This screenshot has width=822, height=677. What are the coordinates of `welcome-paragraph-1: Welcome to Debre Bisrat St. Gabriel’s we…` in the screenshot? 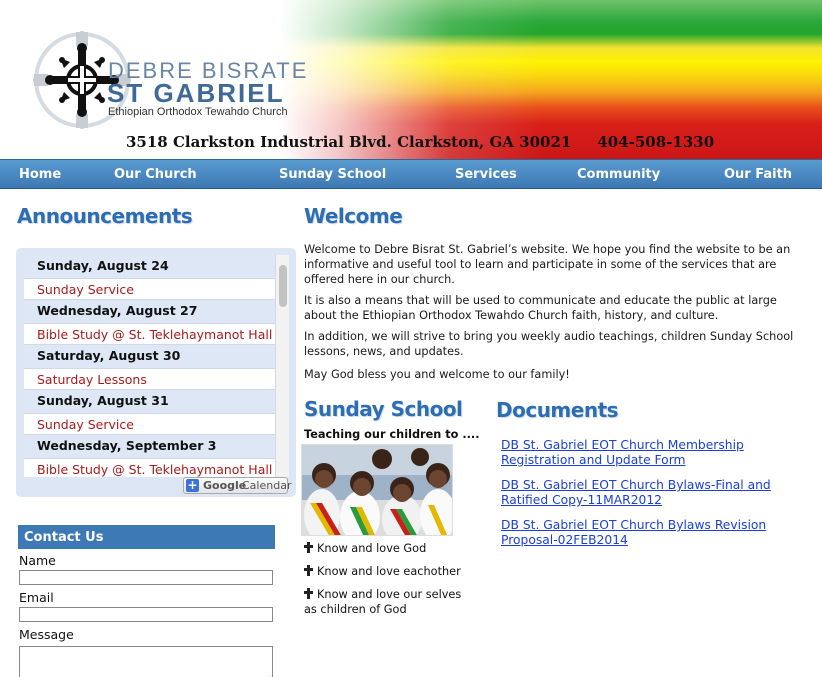 It's located at (547, 264).